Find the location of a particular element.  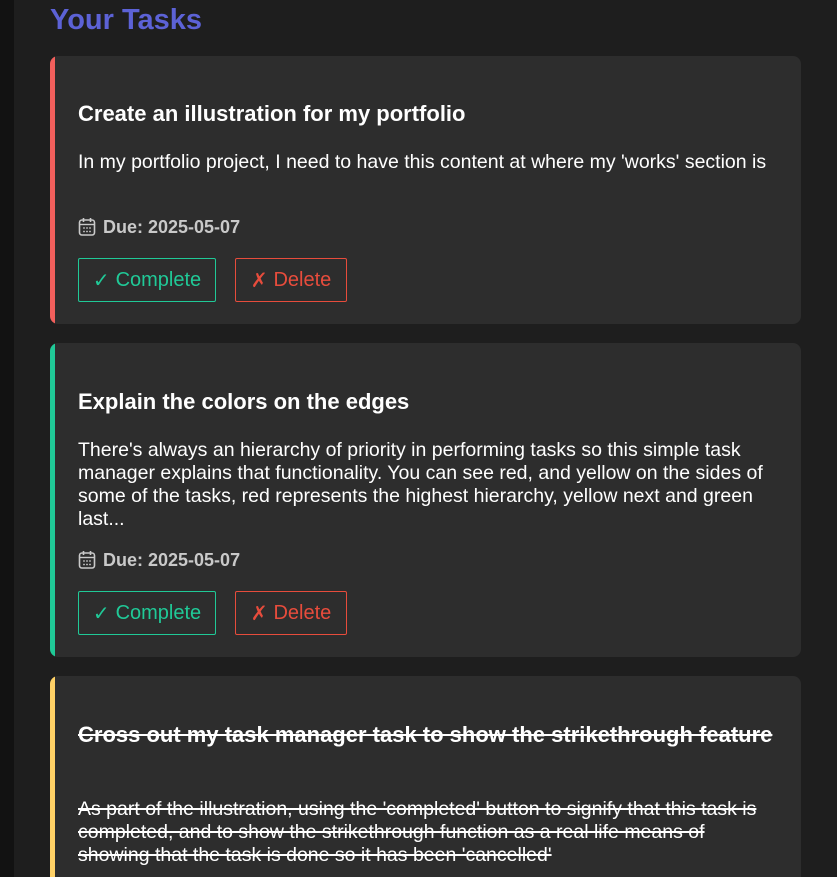

priority-edge-high is located at coordinates (52, 190).